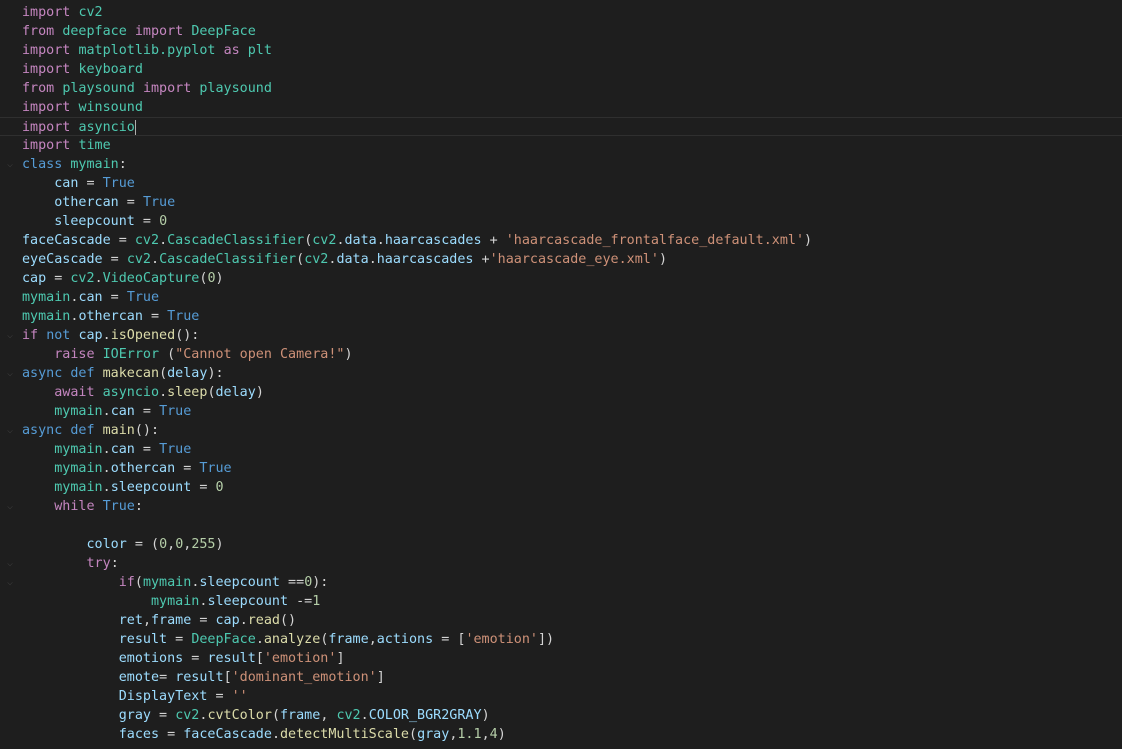 The width and height of the screenshot is (1122, 749). I want to click on code-line: DisplayText = '', so click(561, 696).